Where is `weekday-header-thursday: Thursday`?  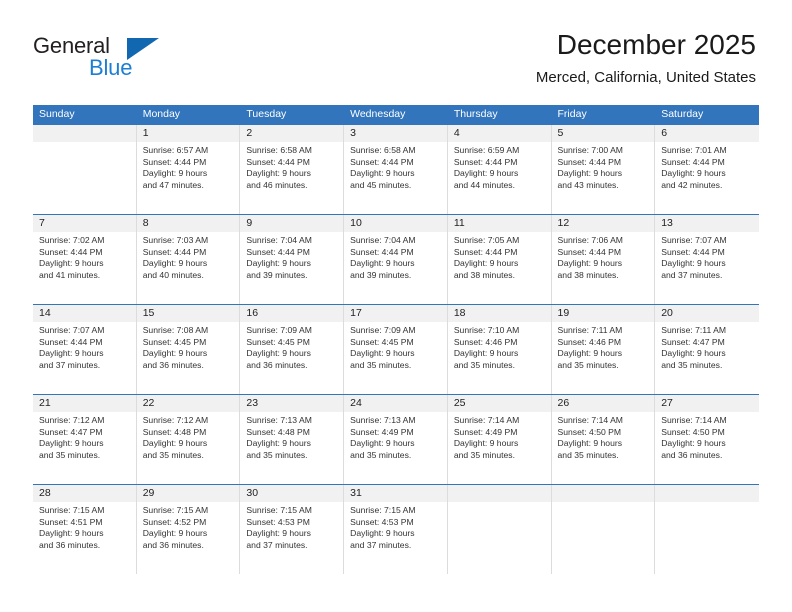 weekday-header-thursday: Thursday is located at coordinates (475, 114).